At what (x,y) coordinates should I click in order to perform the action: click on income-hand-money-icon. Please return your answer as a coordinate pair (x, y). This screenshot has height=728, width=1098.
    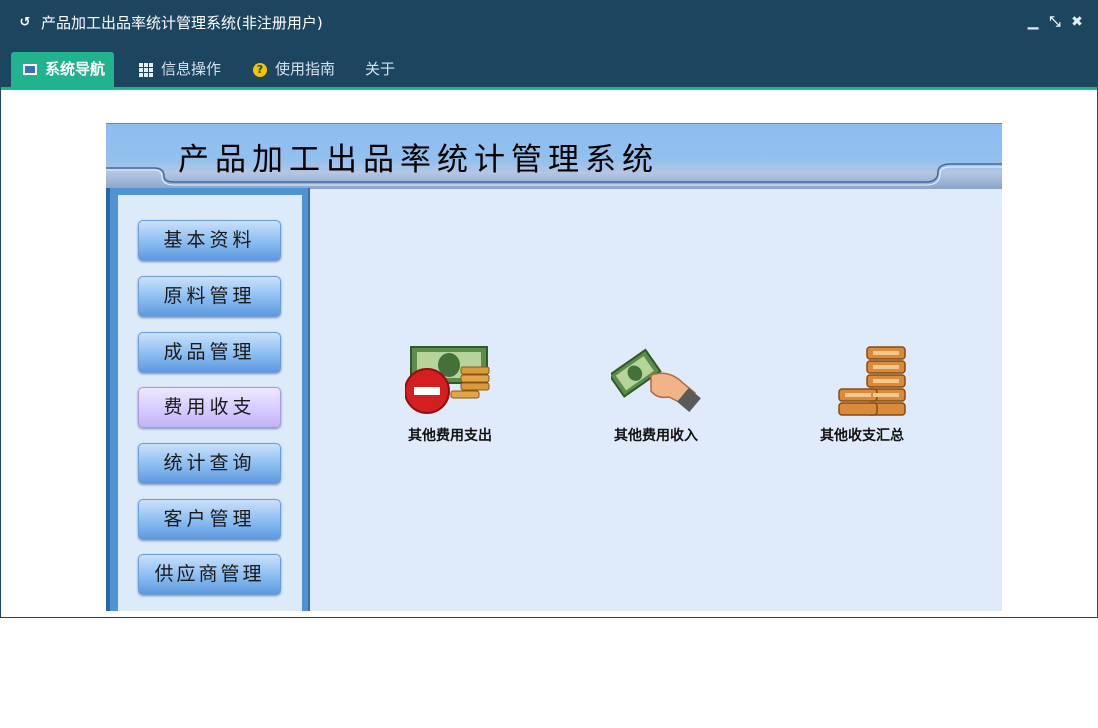
    Looking at the image, I should click on (654, 381).